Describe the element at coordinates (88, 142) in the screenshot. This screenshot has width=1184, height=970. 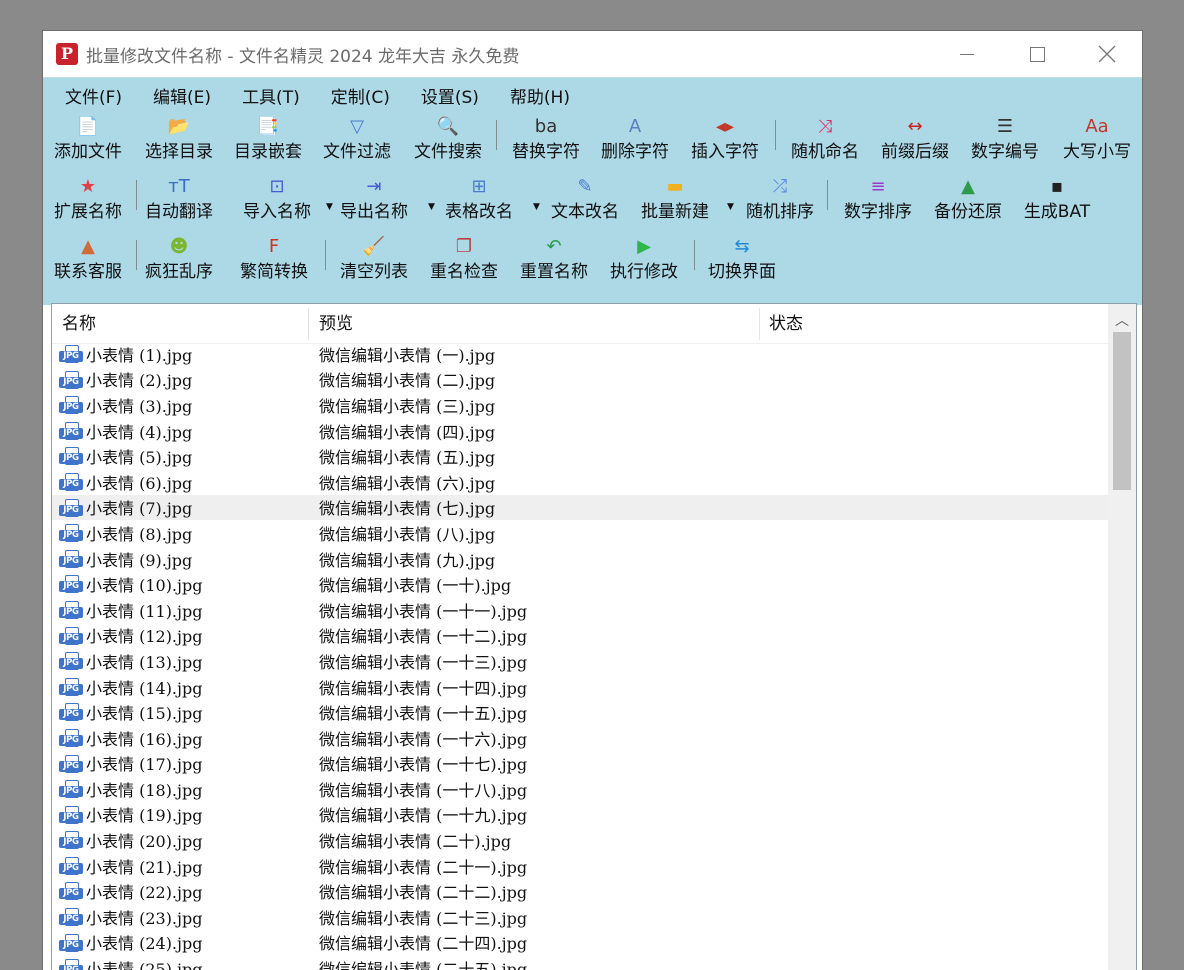
I see `toolbar-button-add-file: 📄 添加文件` at that location.